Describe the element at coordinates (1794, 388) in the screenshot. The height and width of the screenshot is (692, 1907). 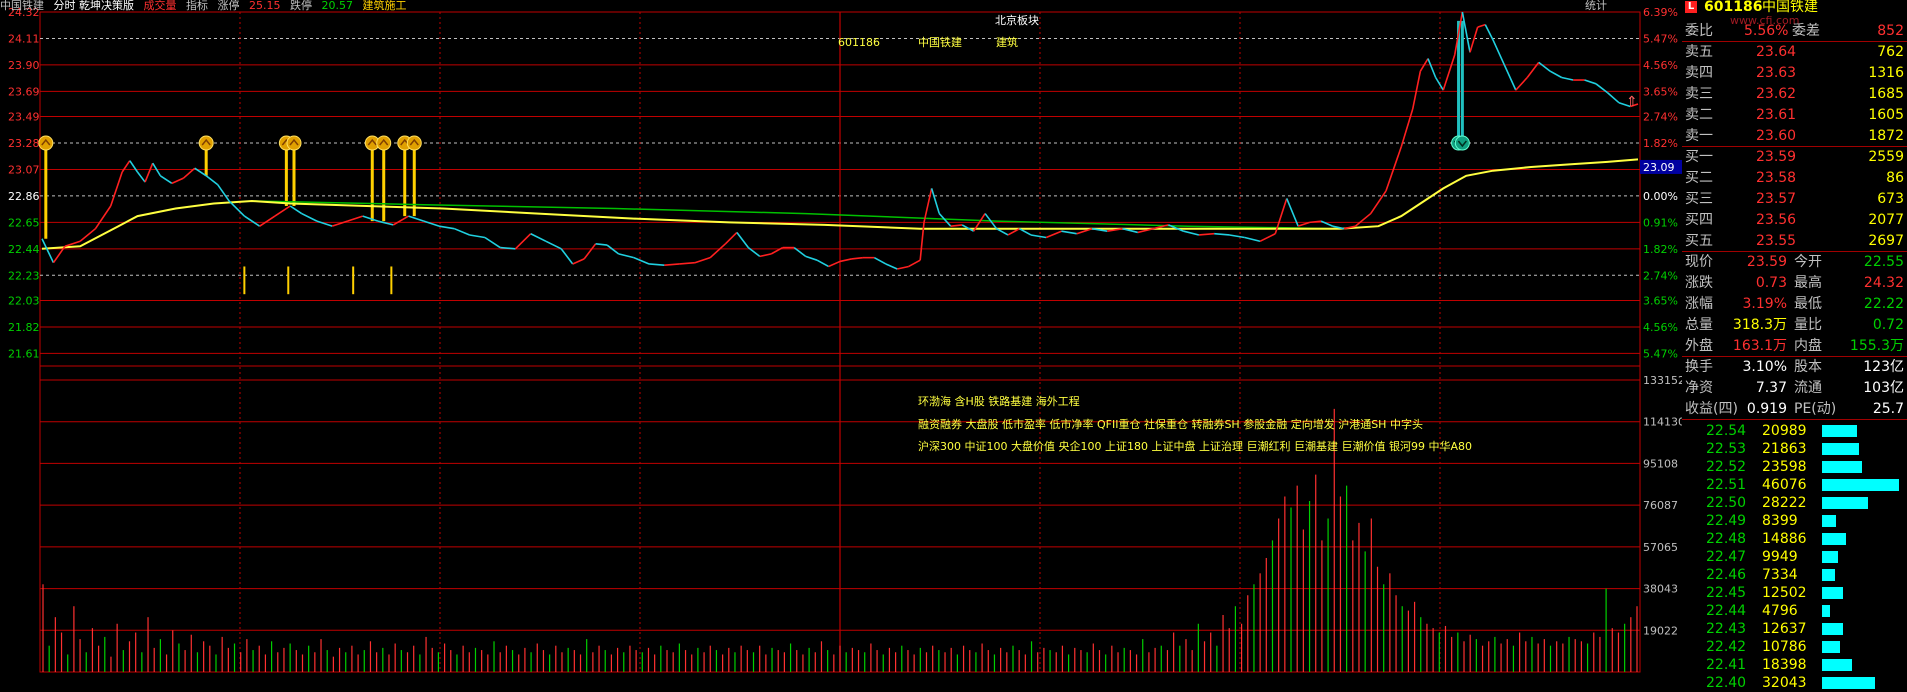
I see `fundamental-row: 净资 7.37 流通 103亿` at that location.